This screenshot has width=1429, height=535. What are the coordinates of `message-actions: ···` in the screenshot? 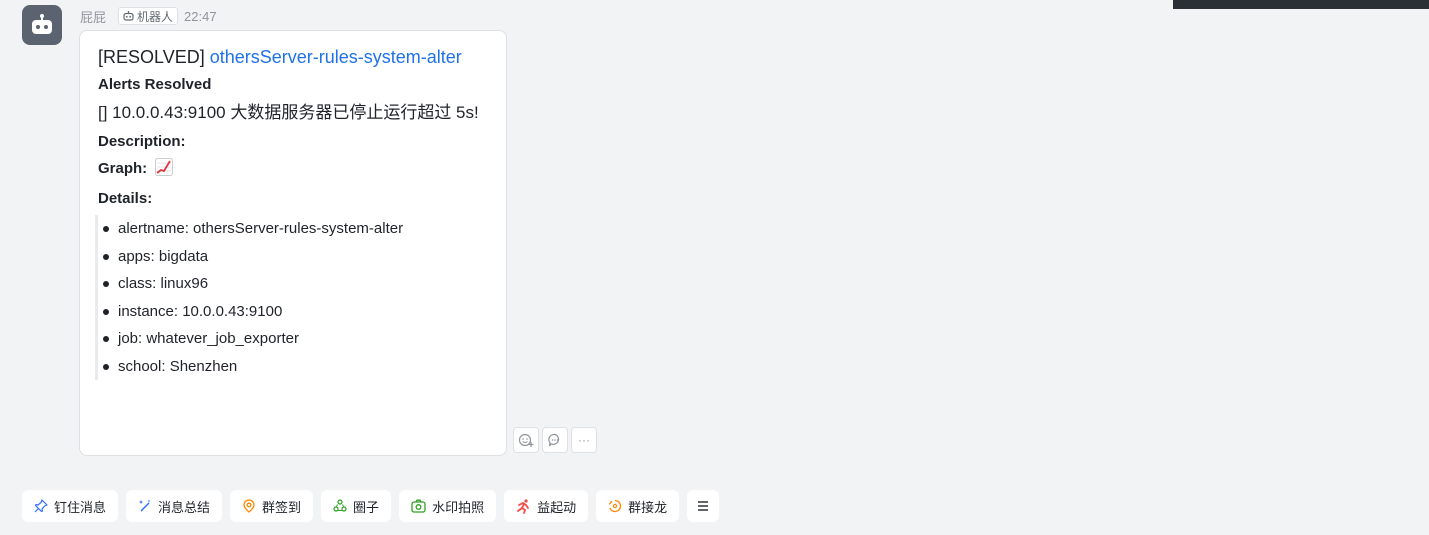 It's located at (555, 440).